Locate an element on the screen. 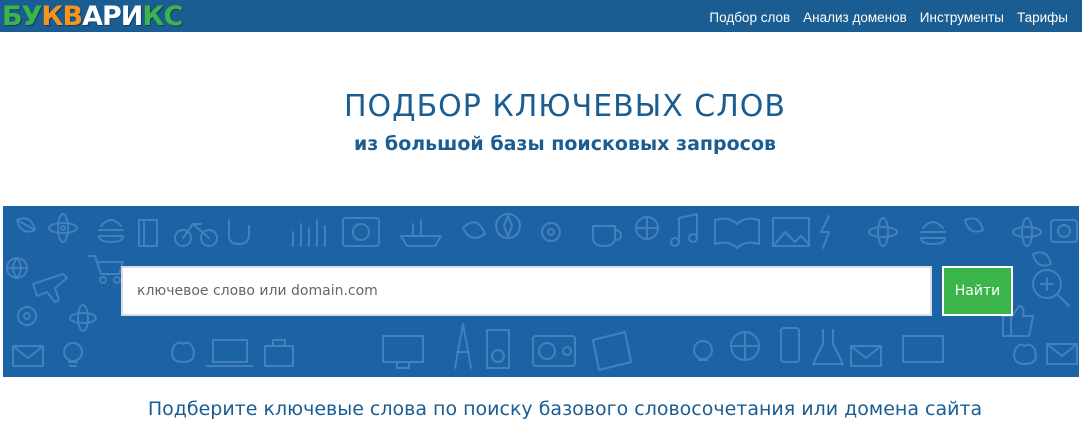  logo-letter: А is located at coordinates (92, 16).